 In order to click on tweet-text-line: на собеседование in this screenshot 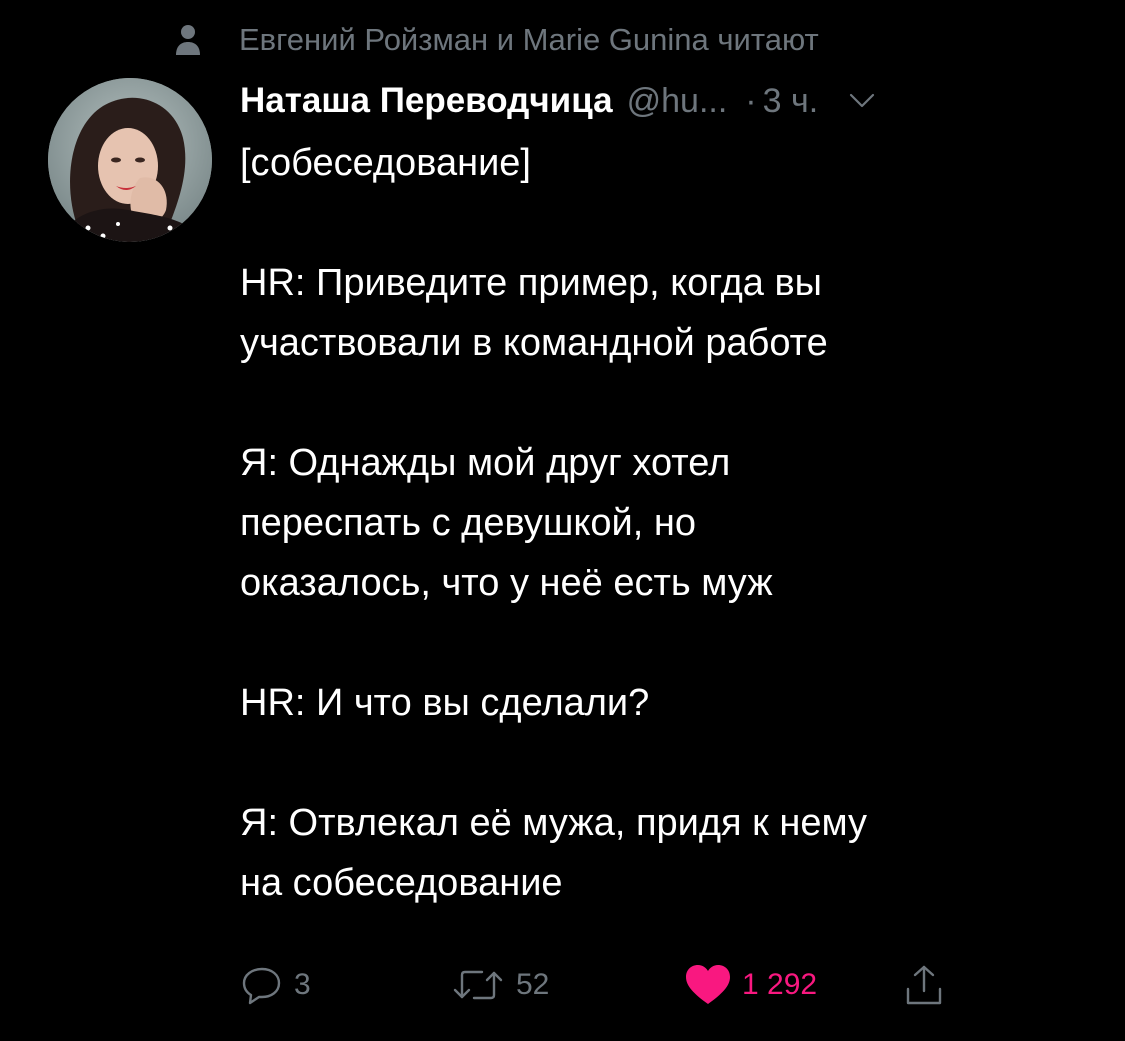, I will do `click(401, 883)`.